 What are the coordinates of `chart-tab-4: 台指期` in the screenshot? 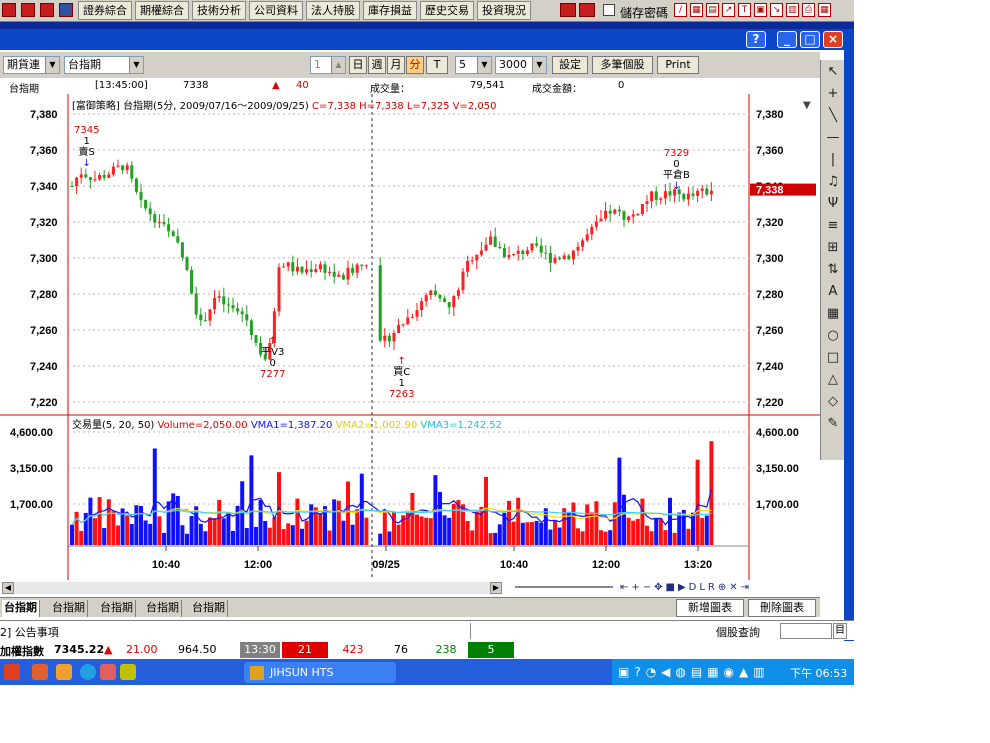 It's located at (163, 608).